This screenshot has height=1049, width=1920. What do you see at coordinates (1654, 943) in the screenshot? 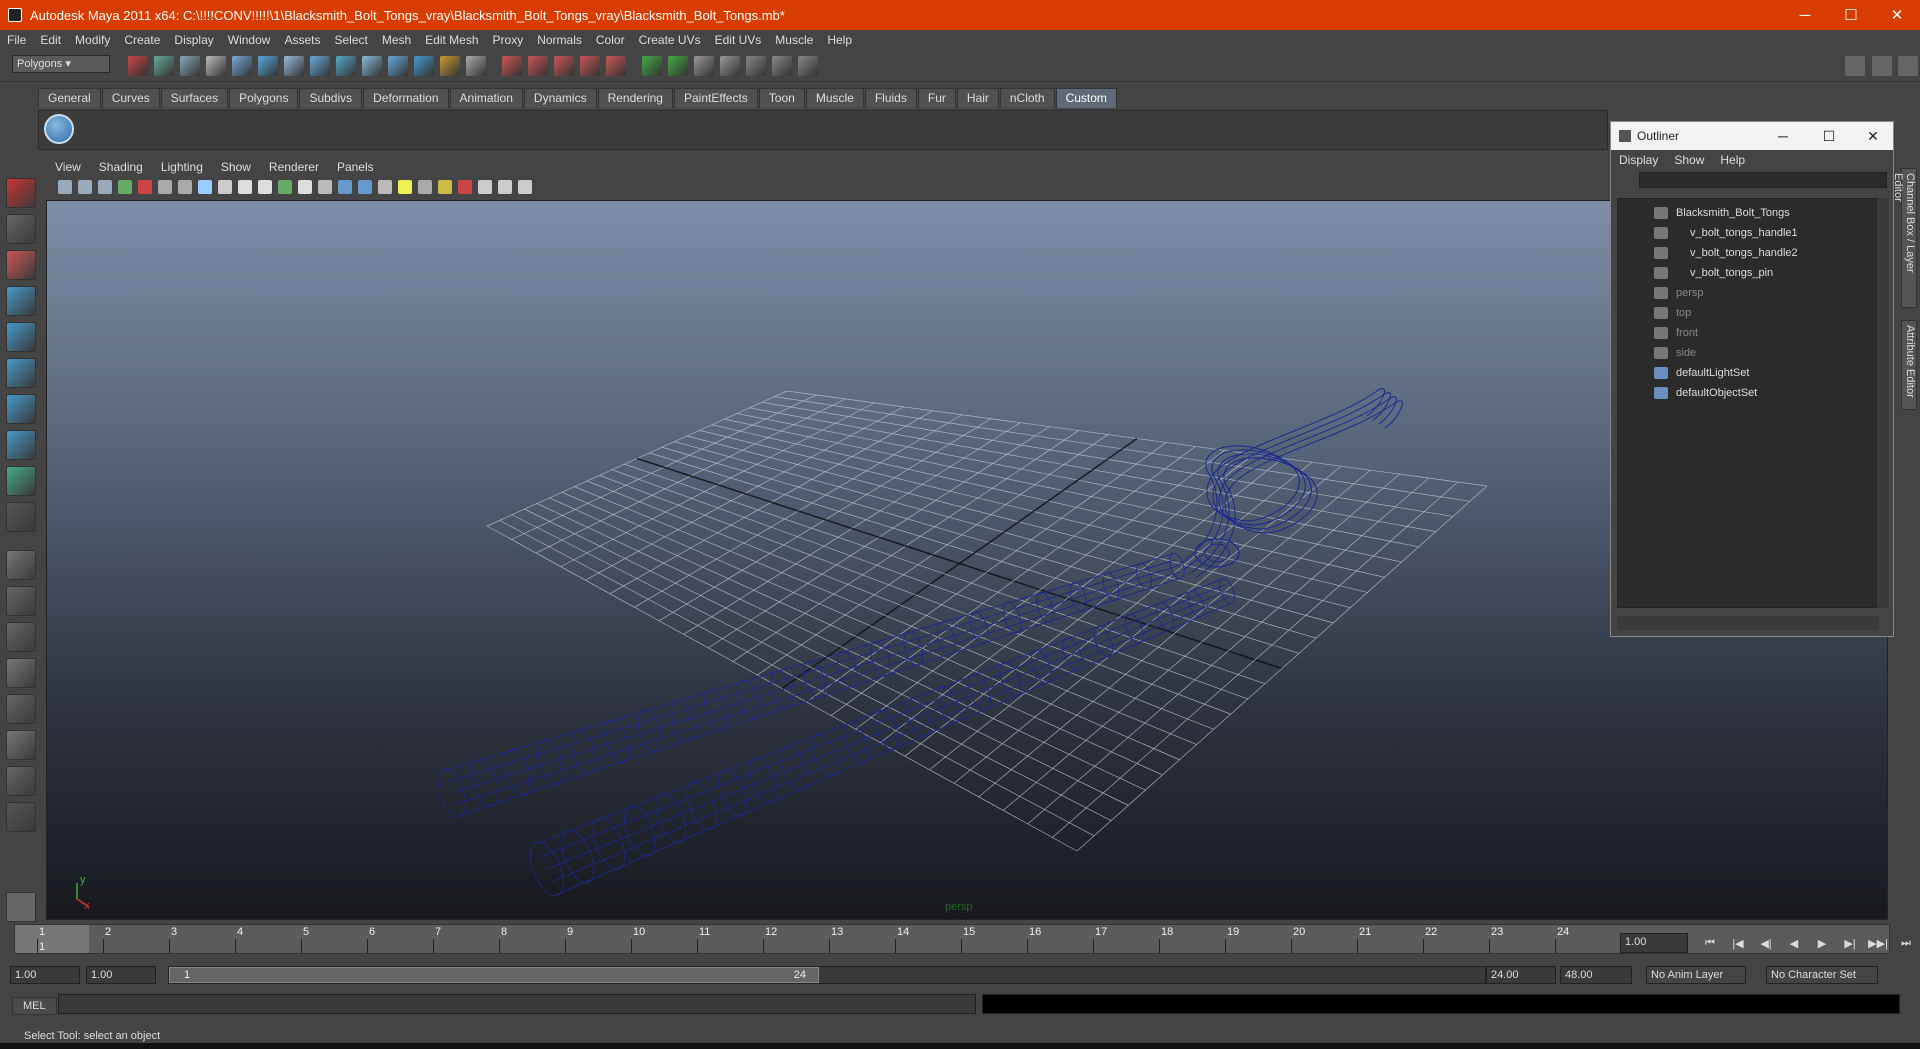
I see `current-frame-field: 1.00` at bounding box center [1654, 943].